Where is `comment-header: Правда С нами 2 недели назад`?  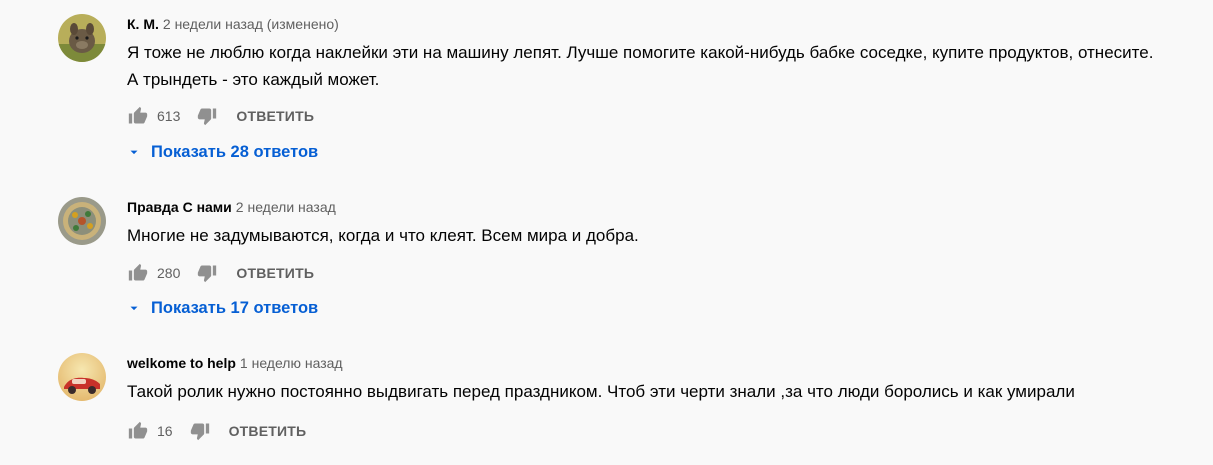
comment-header: Правда С нами 2 недели назад is located at coordinates (670, 207).